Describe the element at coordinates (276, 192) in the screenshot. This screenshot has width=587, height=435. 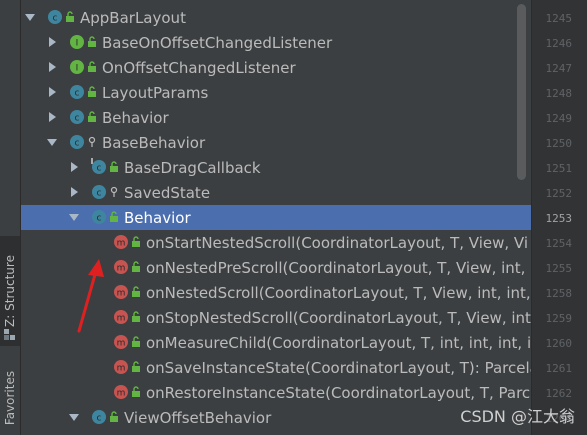
I see `tree-row: c SavedState` at that location.